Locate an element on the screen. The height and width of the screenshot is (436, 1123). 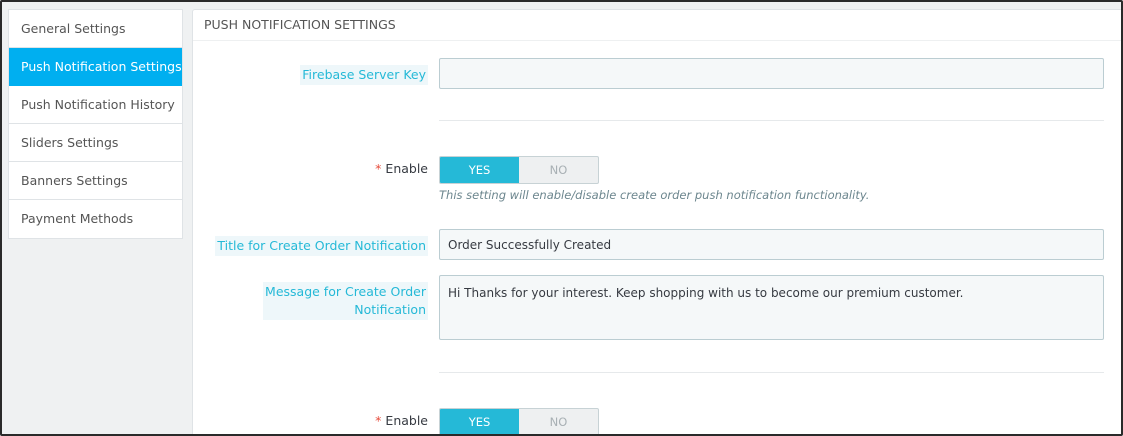
enable-no-option: NO is located at coordinates (558, 170).